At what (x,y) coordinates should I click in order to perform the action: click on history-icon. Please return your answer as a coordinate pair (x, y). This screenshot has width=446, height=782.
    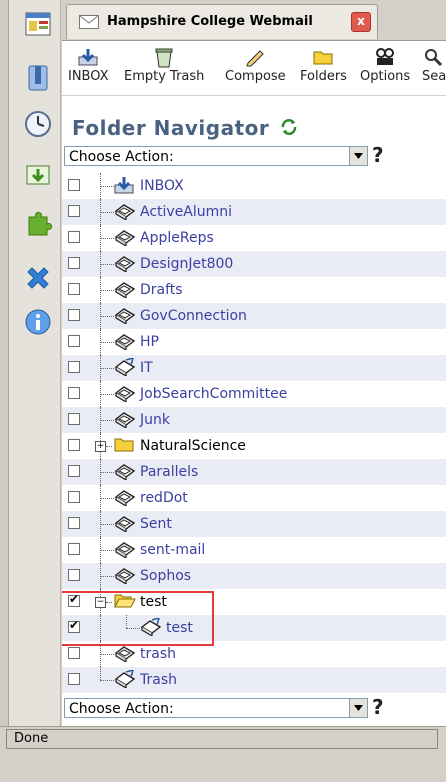
    Looking at the image, I should click on (38, 124).